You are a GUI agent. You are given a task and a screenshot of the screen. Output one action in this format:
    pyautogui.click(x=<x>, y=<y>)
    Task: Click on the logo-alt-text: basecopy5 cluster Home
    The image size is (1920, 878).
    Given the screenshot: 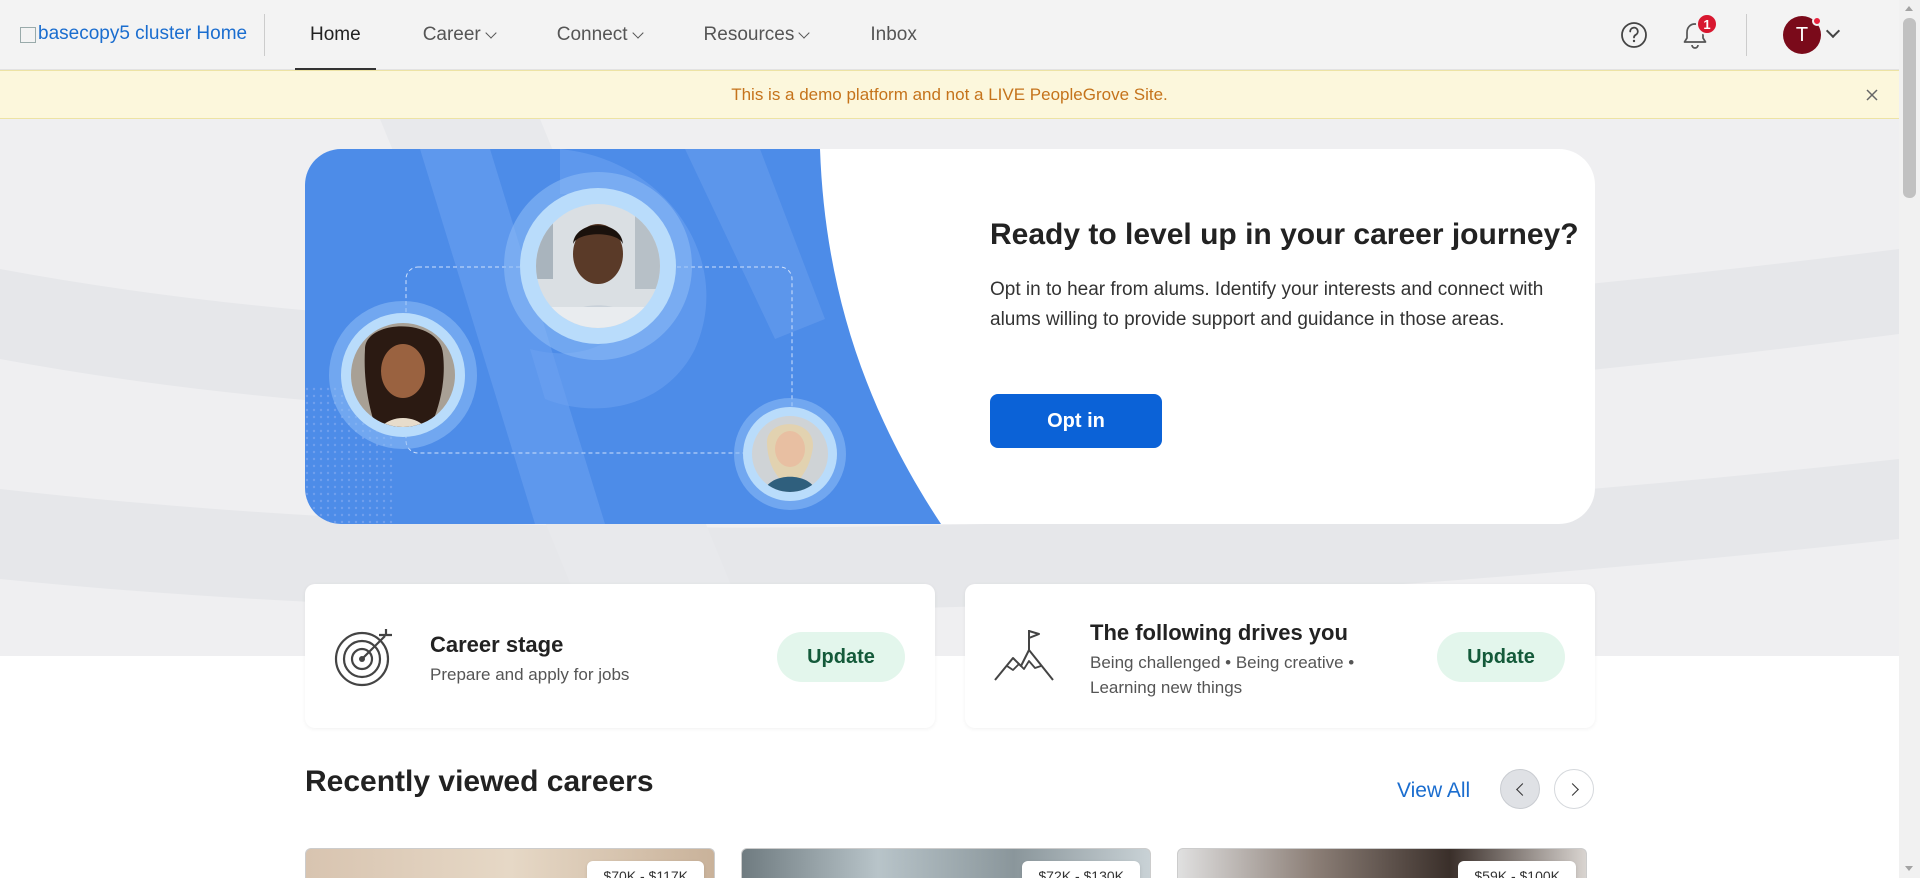 What is the action you would take?
    pyautogui.click(x=143, y=33)
    